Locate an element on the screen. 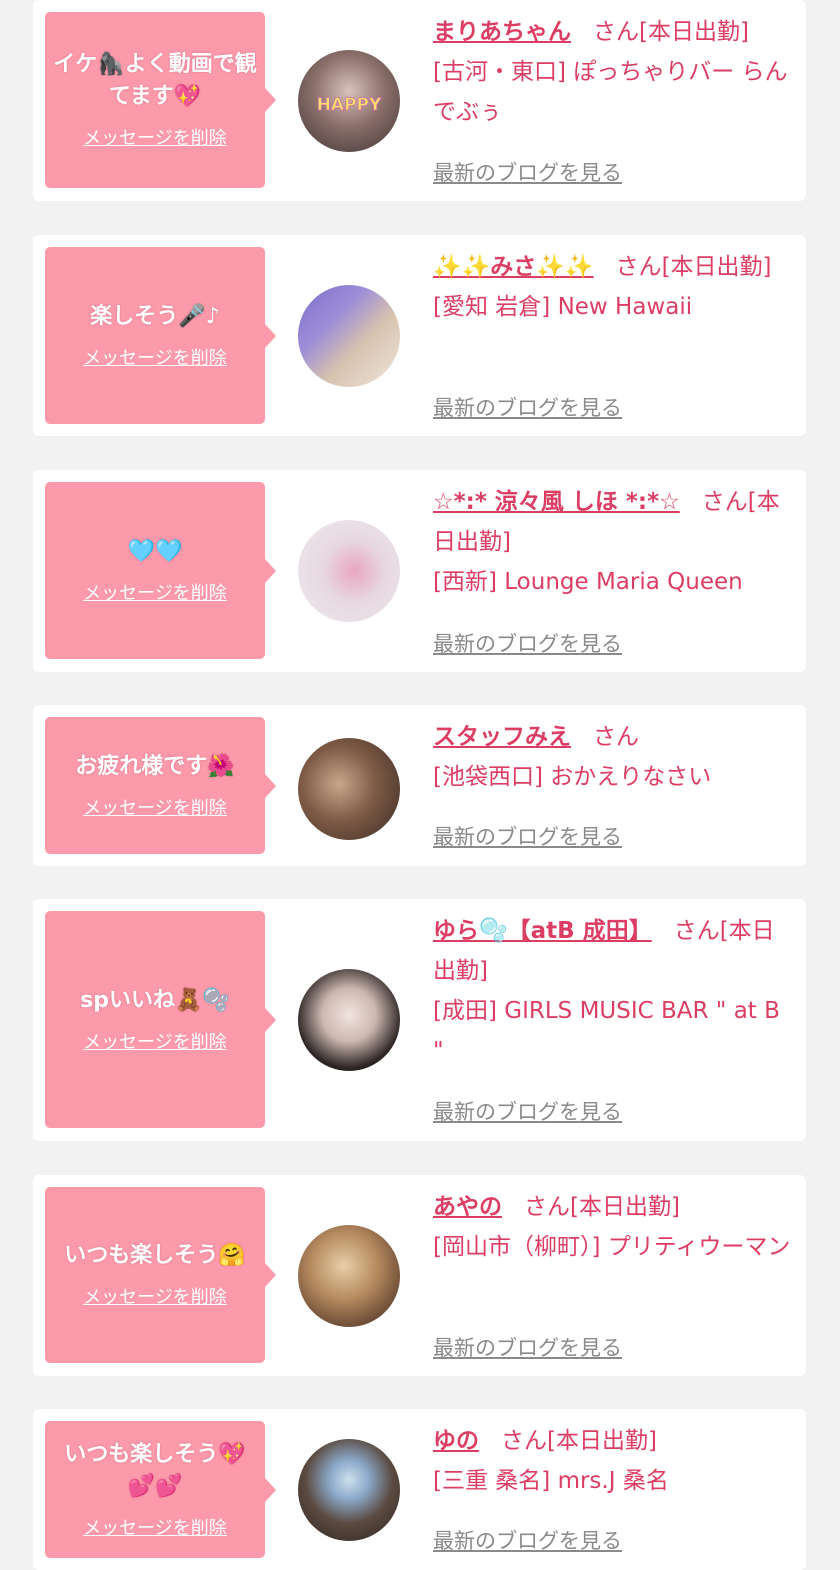 Image resolution: width=840 pixels, height=1570 pixels. shop-info: [三重 桑名] mrs.J 桑名 is located at coordinates (551, 1481).